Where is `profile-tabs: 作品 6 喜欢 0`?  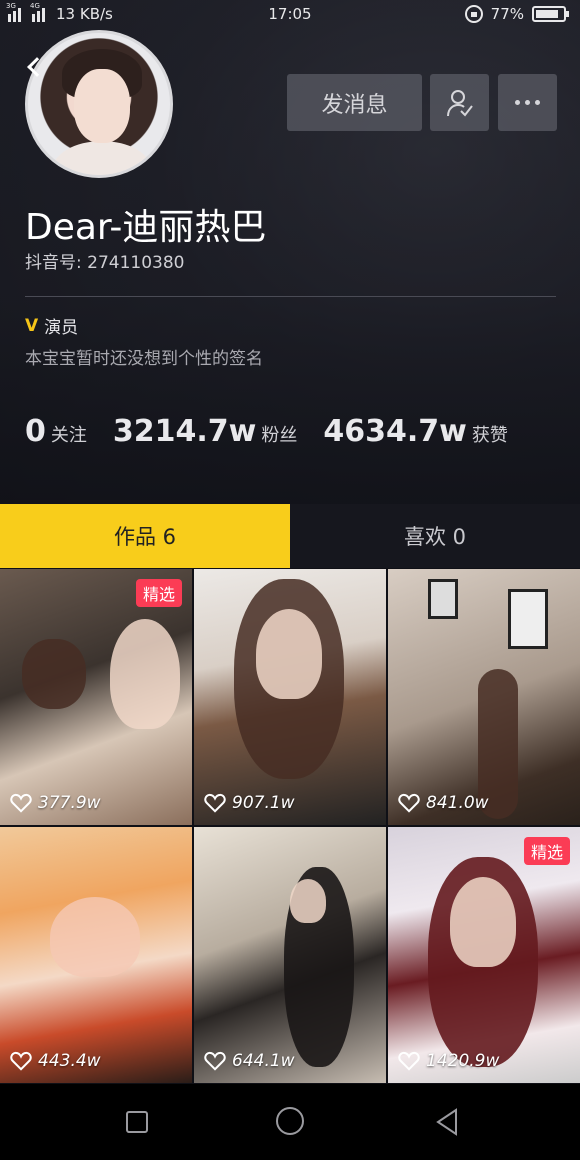
profile-tabs: 作品 6 喜欢 0 is located at coordinates (290, 536).